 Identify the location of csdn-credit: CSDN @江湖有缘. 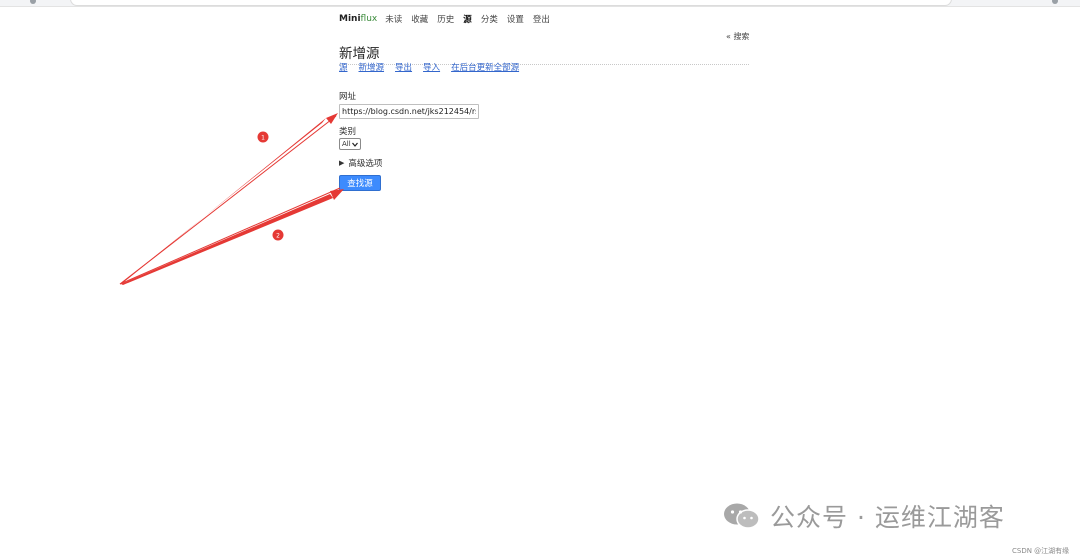
(1041, 551).